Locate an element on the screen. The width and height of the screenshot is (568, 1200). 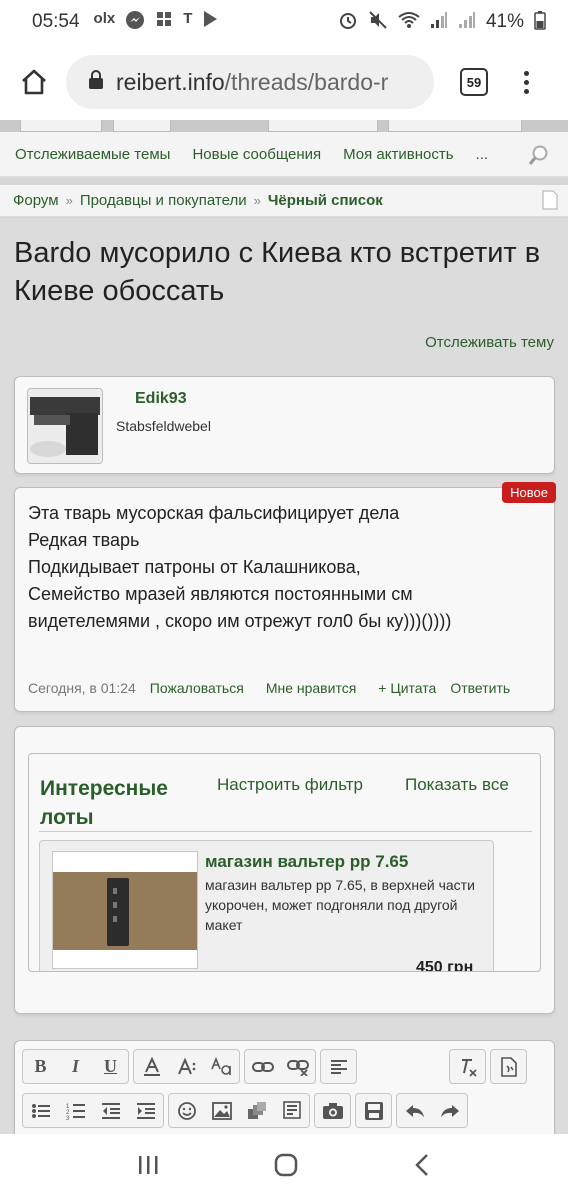
post-line: Семейство мразей являются постоянными см is located at coordinates (220, 594).